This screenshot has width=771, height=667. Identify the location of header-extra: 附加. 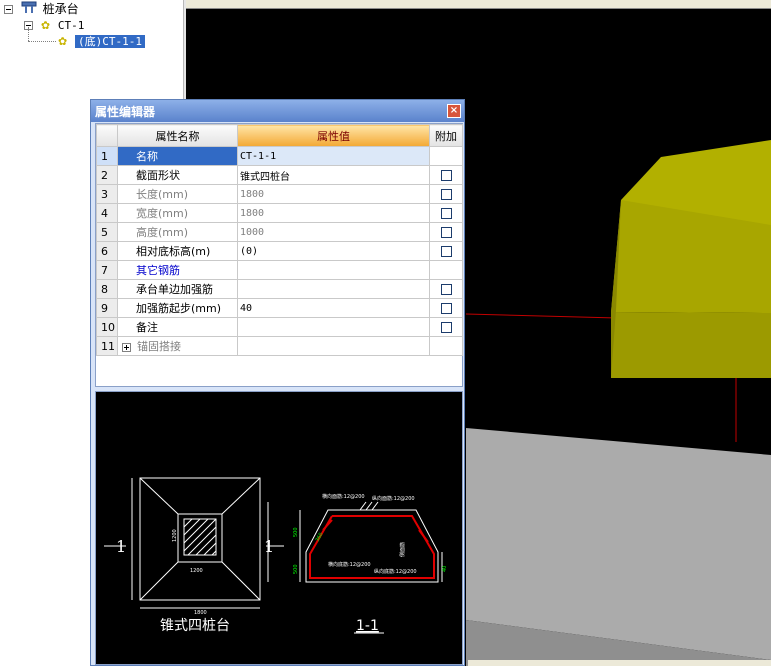
(446, 135).